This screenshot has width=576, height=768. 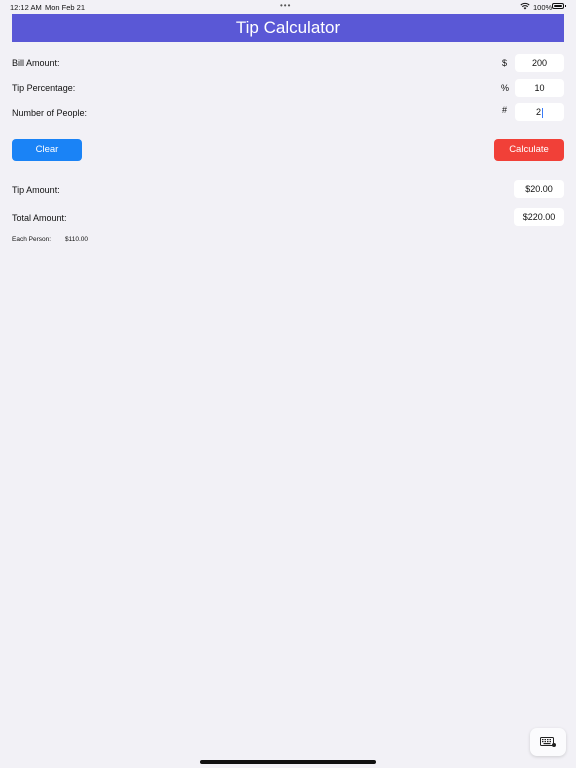 What do you see at coordinates (288, 762) in the screenshot?
I see `home-indicator` at bounding box center [288, 762].